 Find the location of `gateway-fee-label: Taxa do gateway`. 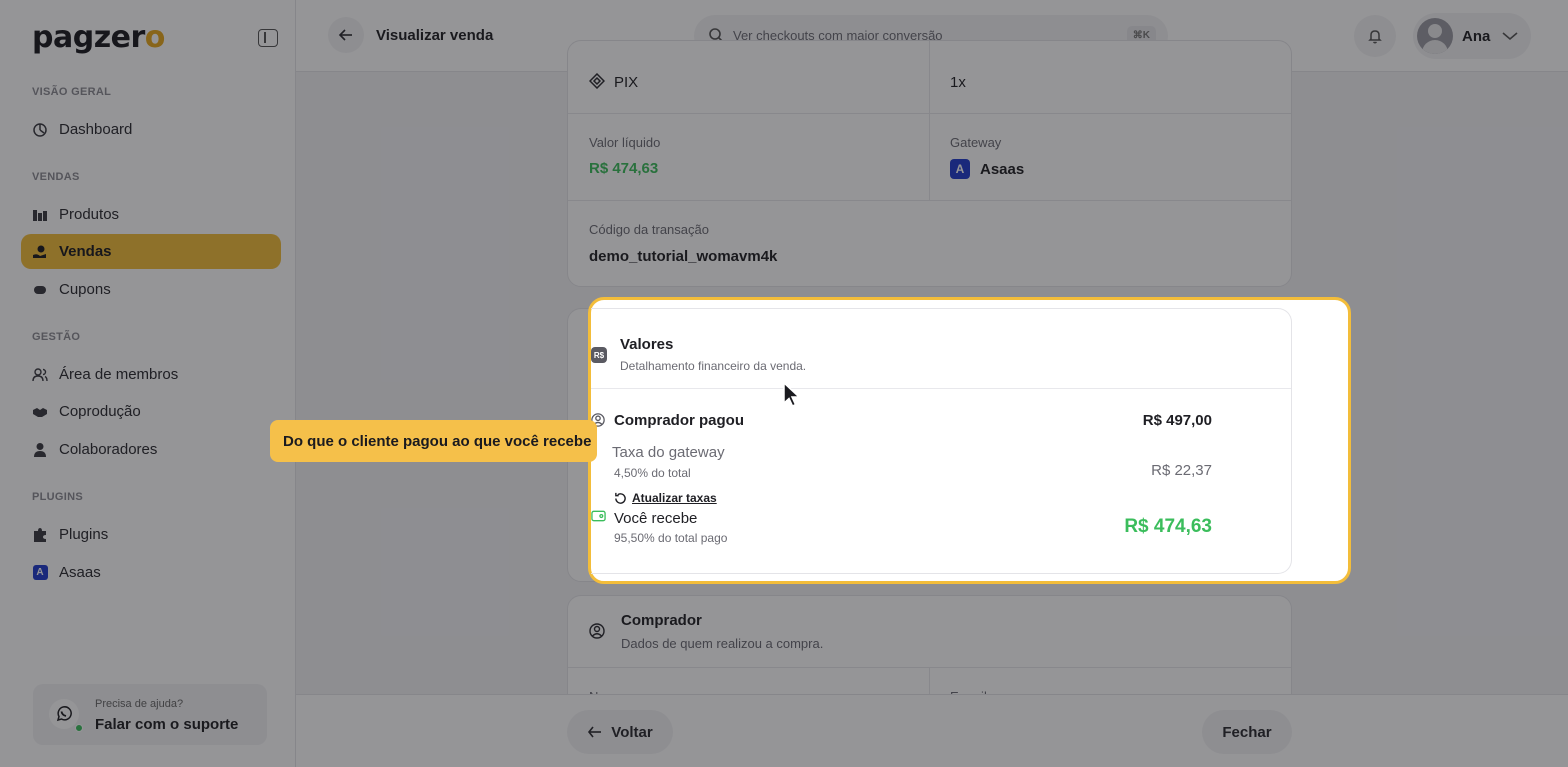

gateway-fee-label: Taxa do gateway is located at coordinates (668, 452).